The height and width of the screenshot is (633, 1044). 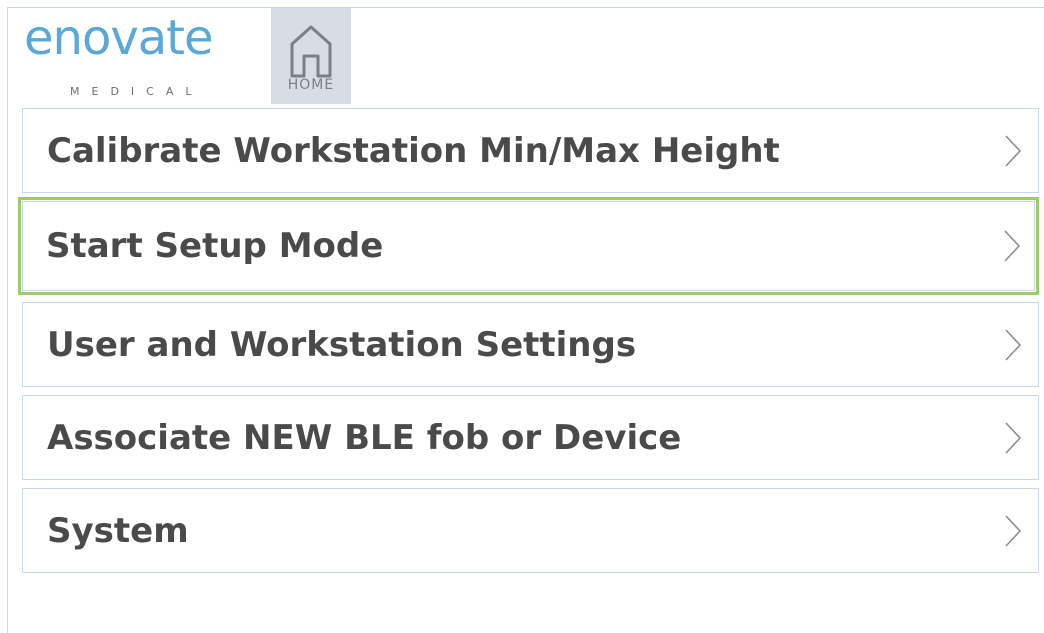 I want to click on menu-item-user-workstation-settings: User and Workstation Settings, so click(x=530, y=344).